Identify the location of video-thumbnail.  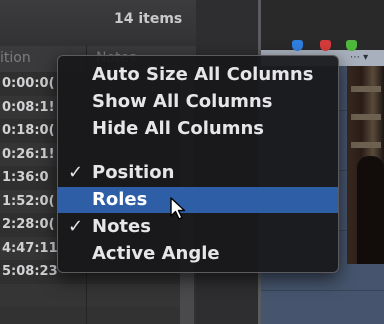
(365, 165).